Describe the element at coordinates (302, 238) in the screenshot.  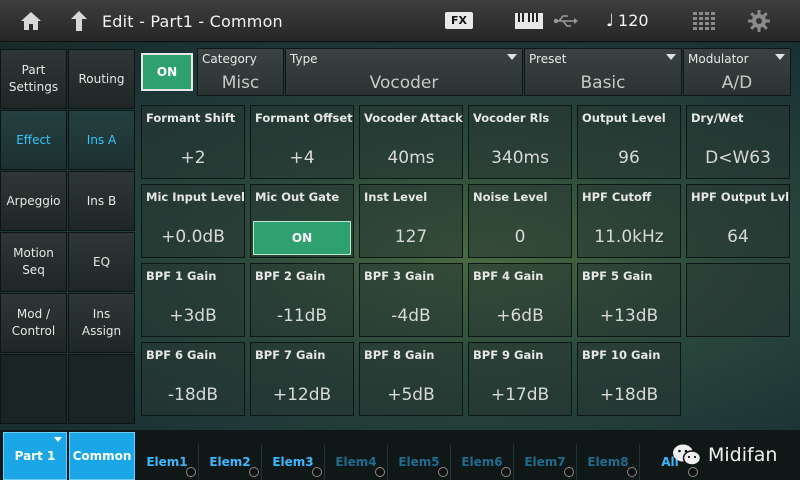
I see `mic-out-gate-toggle: ON` at that location.